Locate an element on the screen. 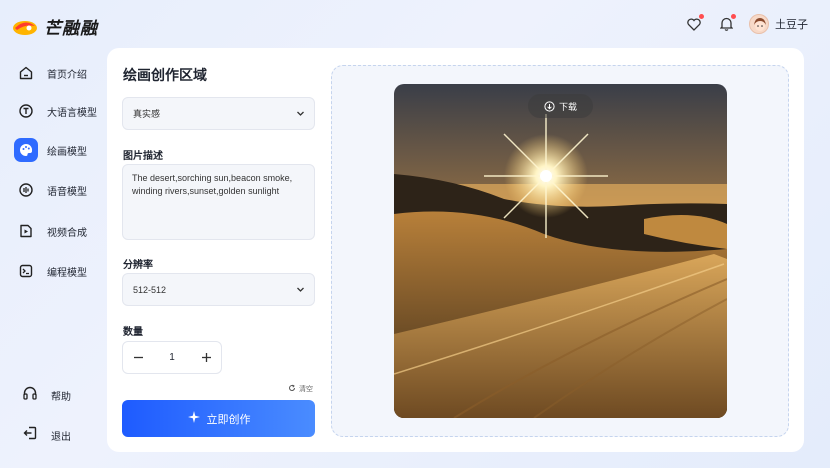 This screenshot has height=468, width=830. quantity-value: 1 is located at coordinates (172, 357).